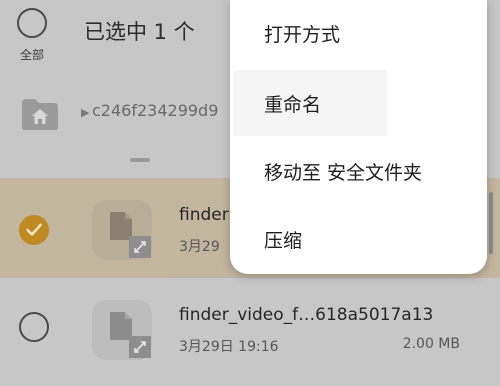 The image size is (500, 386). I want to click on menu-item-label: 移动至 安全文件夹, so click(343, 173).